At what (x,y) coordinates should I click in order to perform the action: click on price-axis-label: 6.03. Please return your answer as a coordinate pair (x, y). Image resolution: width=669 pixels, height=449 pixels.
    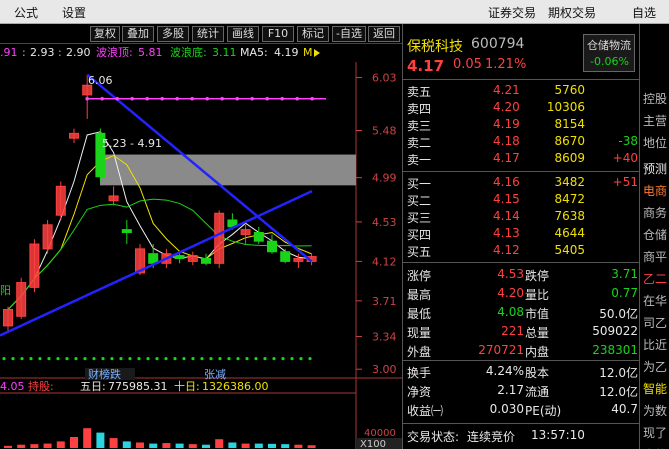
    Looking at the image, I should click on (384, 78).